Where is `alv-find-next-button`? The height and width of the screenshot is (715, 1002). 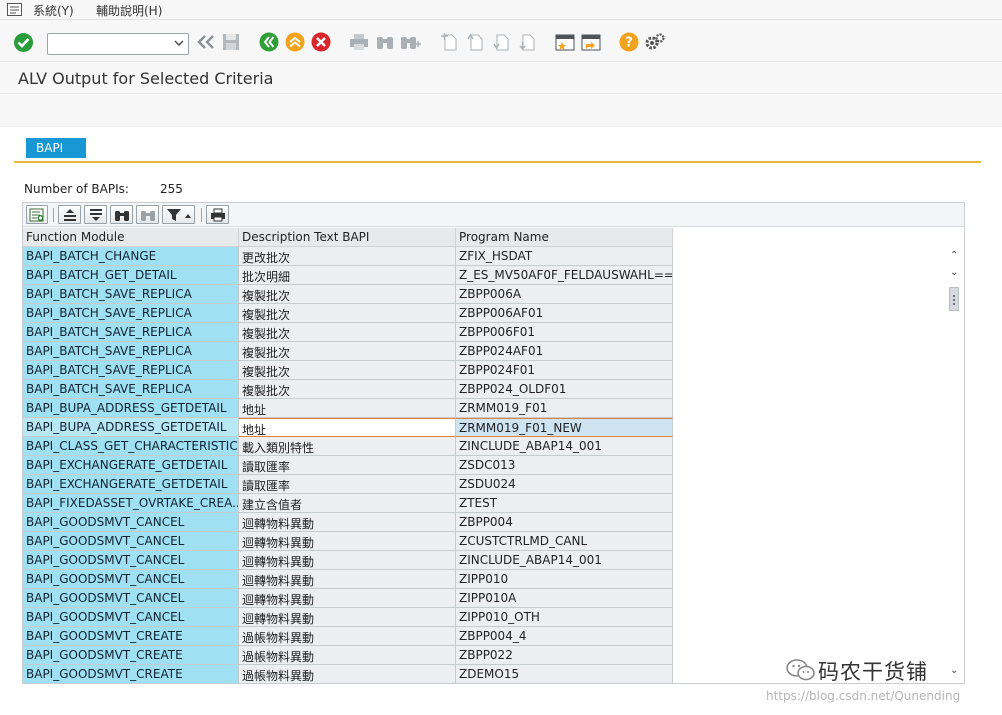
alv-find-next-button is located at coordinates (147, 214).